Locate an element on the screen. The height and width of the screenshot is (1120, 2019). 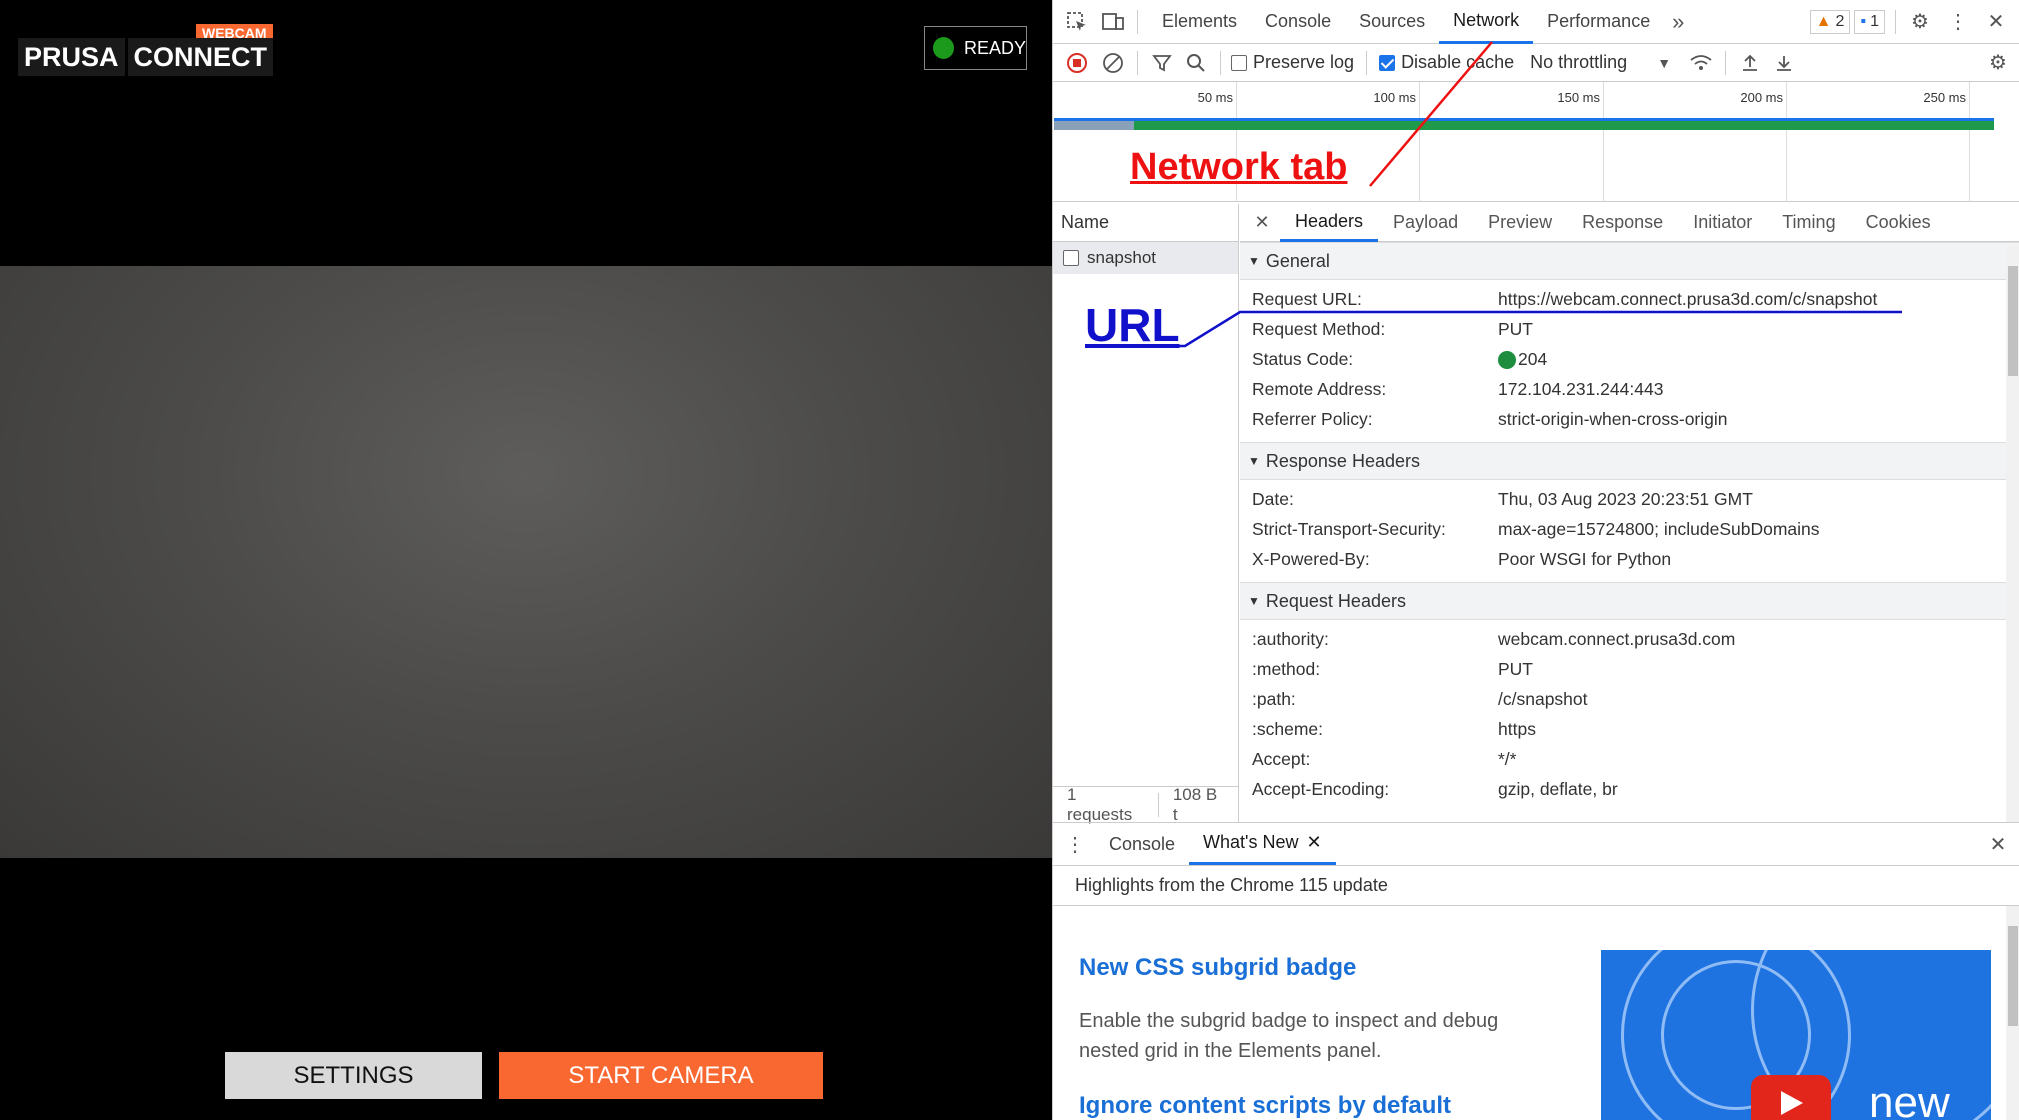
network-settings-gear-icon: ⚙ is located at coordinates (1998, 63).